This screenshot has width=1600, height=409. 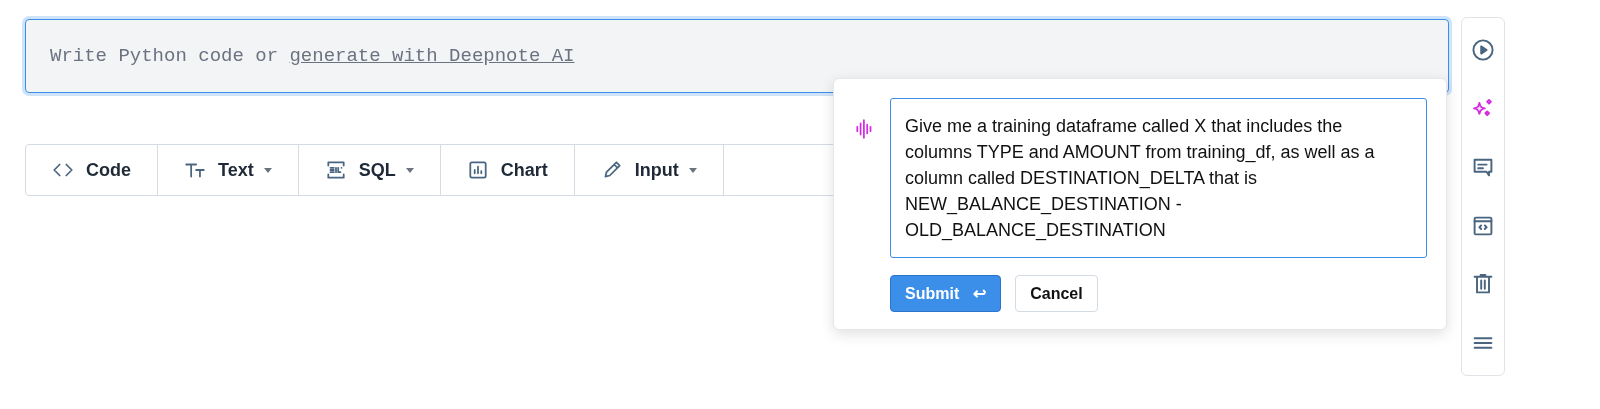 What do you see at coordinates (92, 170) in the screenshot?
I see `add-block-button: Code` at bounding box center [92, 170].